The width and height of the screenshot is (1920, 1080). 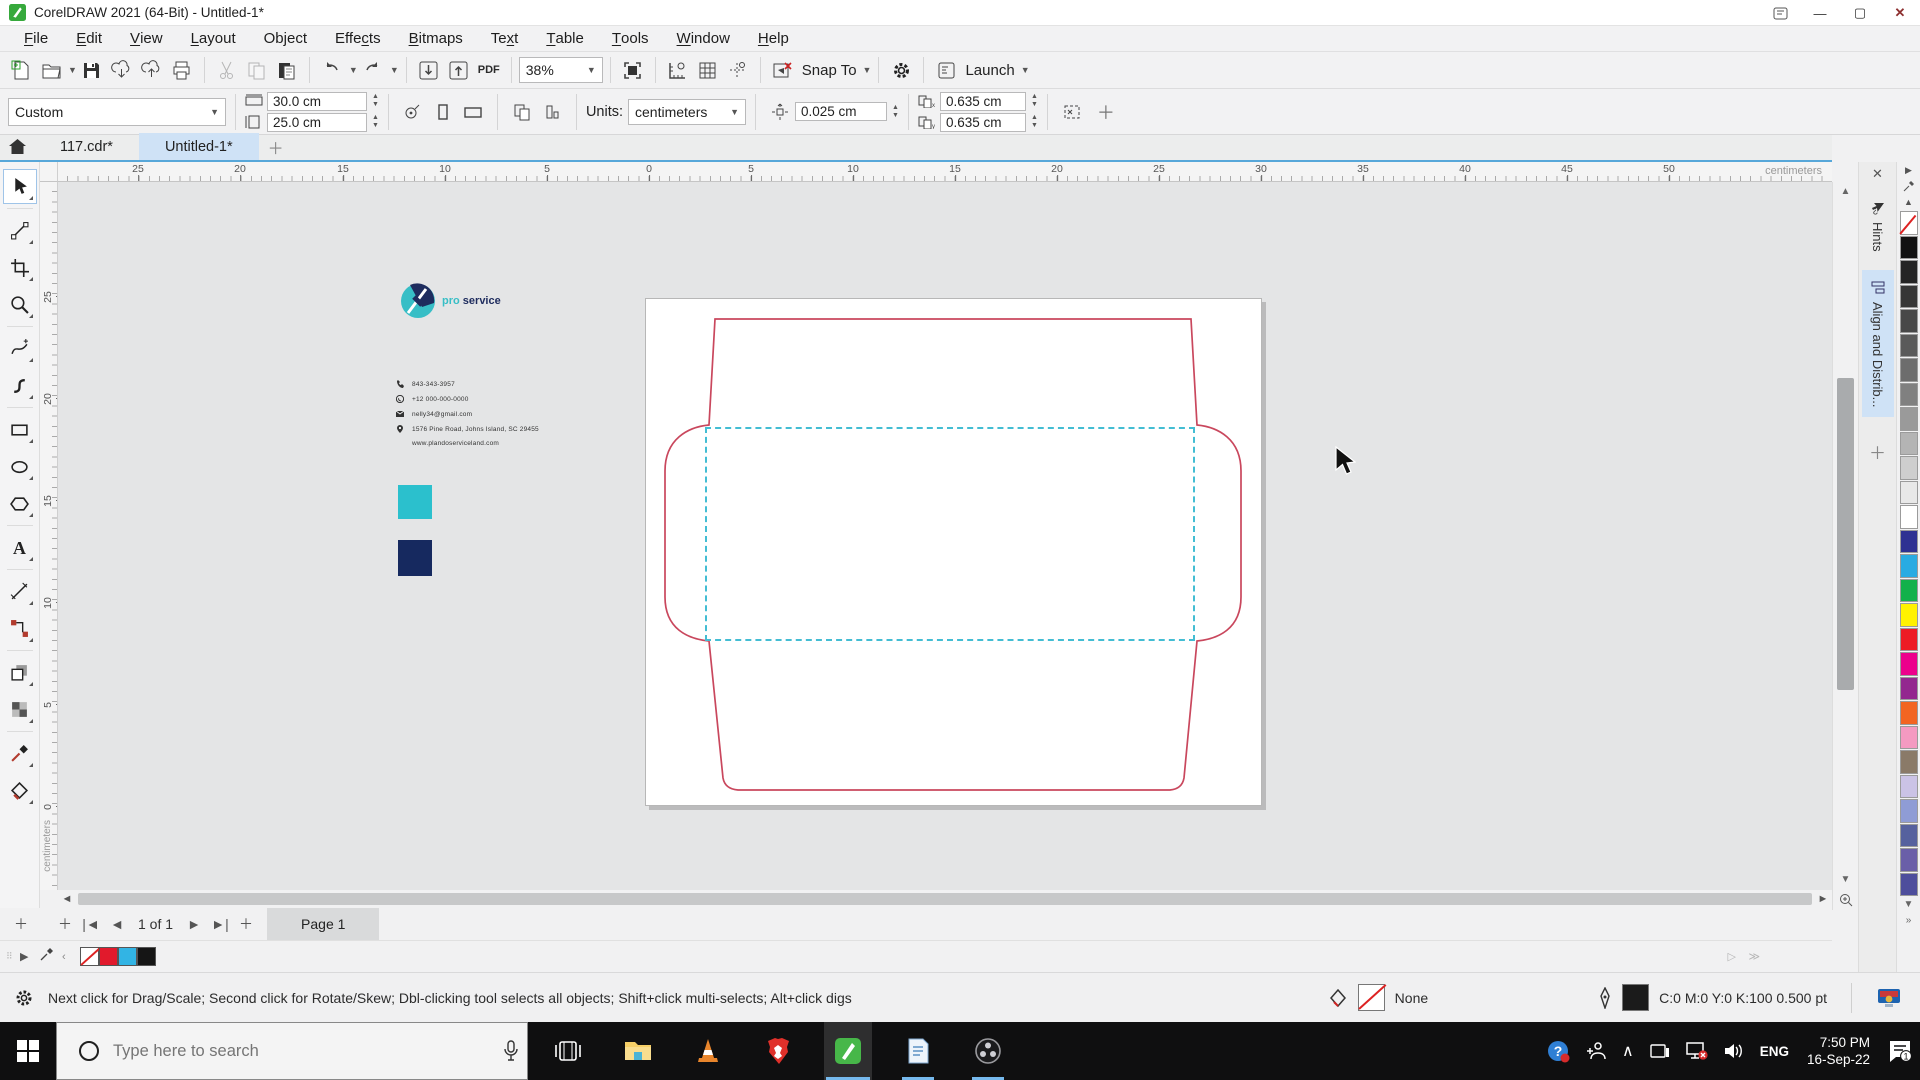 What do you see at coordinates (413, 112) in the screenshot?
I see `page-marks-button` at bounding box center [413, 112].